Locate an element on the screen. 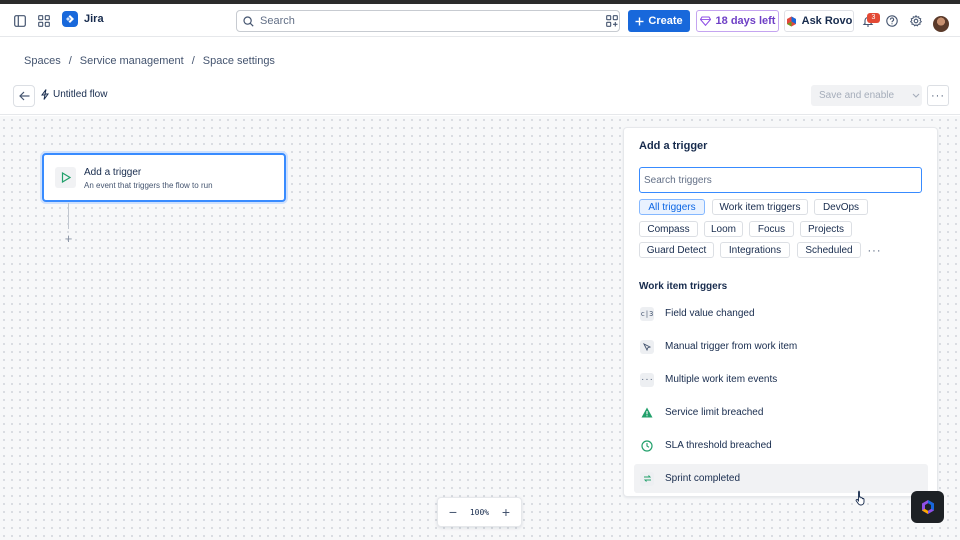 The height and width of the screenshot is (540, 960). zoom-level: 100% is located at coordinates (479, 512).